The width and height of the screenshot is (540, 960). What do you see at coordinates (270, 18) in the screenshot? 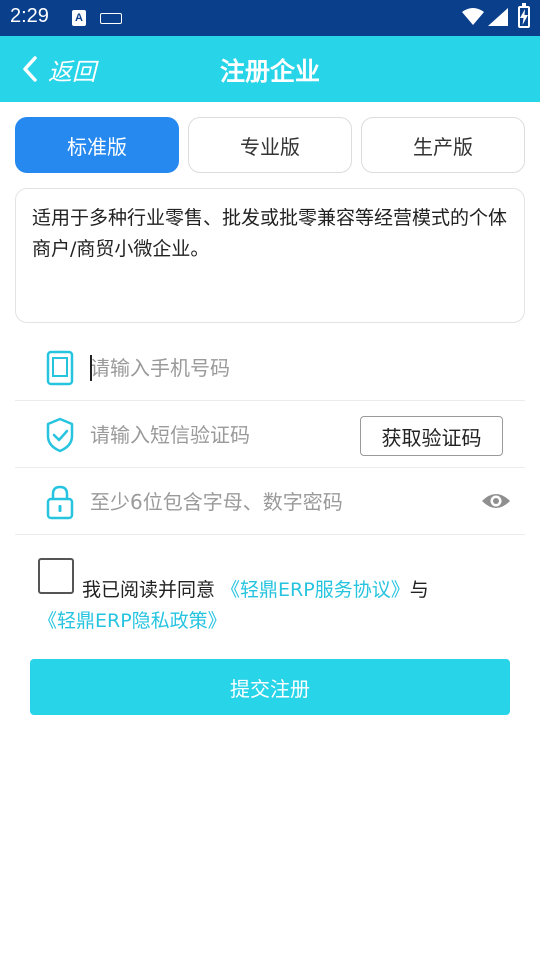
I see `status-bar: 2:29 A` at bounding box center [270, 18].